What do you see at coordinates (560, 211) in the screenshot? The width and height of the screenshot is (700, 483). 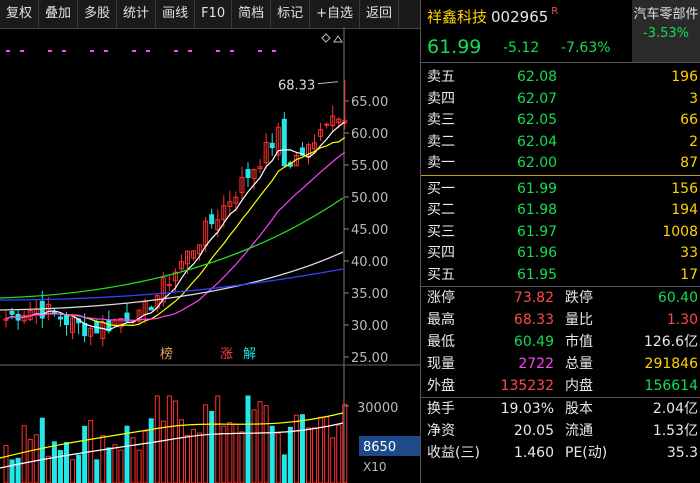 I see `buy-row: 买二 61.98 194` at bounding box center [560, 211].